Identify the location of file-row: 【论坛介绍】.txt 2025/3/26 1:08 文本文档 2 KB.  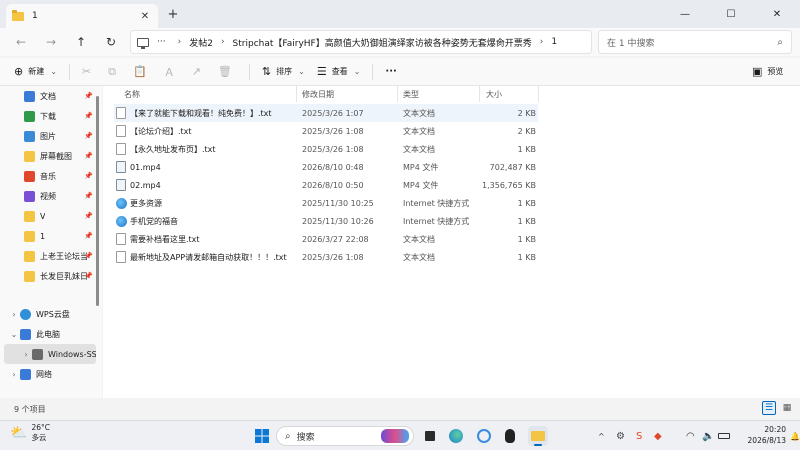
(326, 131).